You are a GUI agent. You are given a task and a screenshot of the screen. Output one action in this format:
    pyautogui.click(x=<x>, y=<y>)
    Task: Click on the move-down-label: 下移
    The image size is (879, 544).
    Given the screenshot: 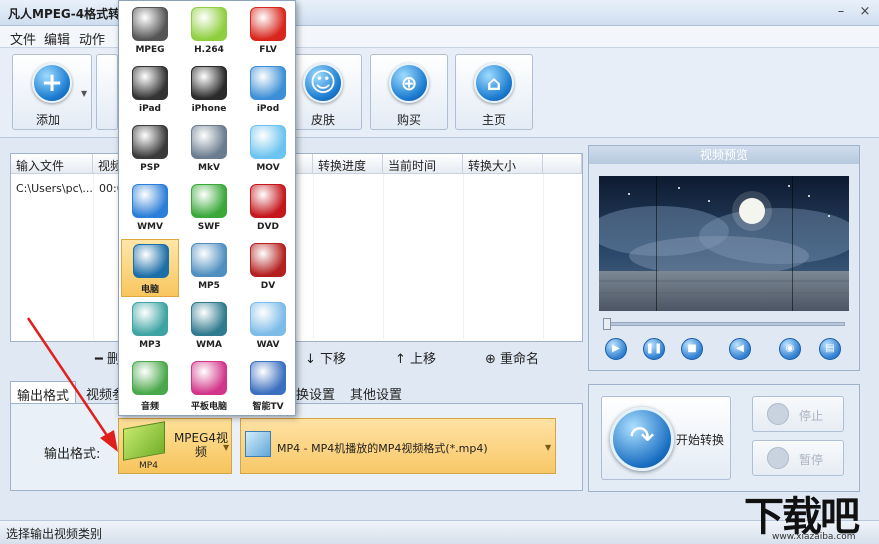 What is the action you would take?
    pyautogui.click(x=333, y=359)
    